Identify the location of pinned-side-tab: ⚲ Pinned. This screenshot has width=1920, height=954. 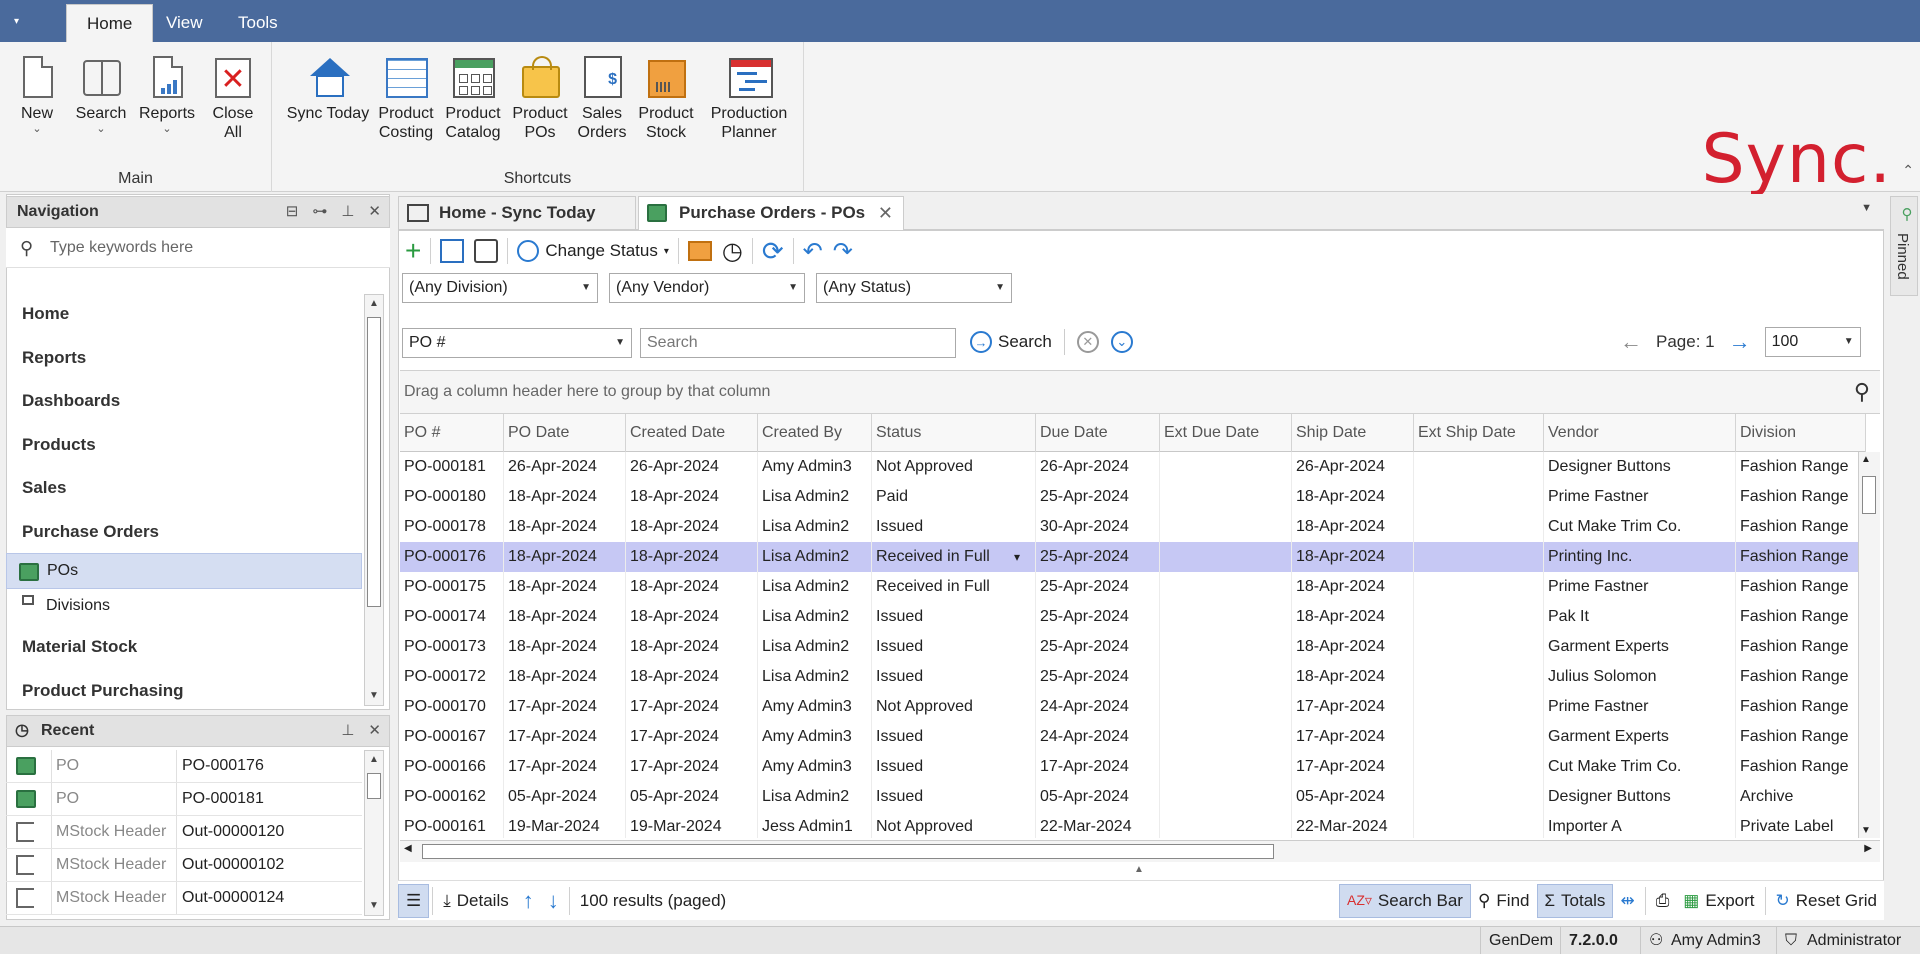
(1904, 246).